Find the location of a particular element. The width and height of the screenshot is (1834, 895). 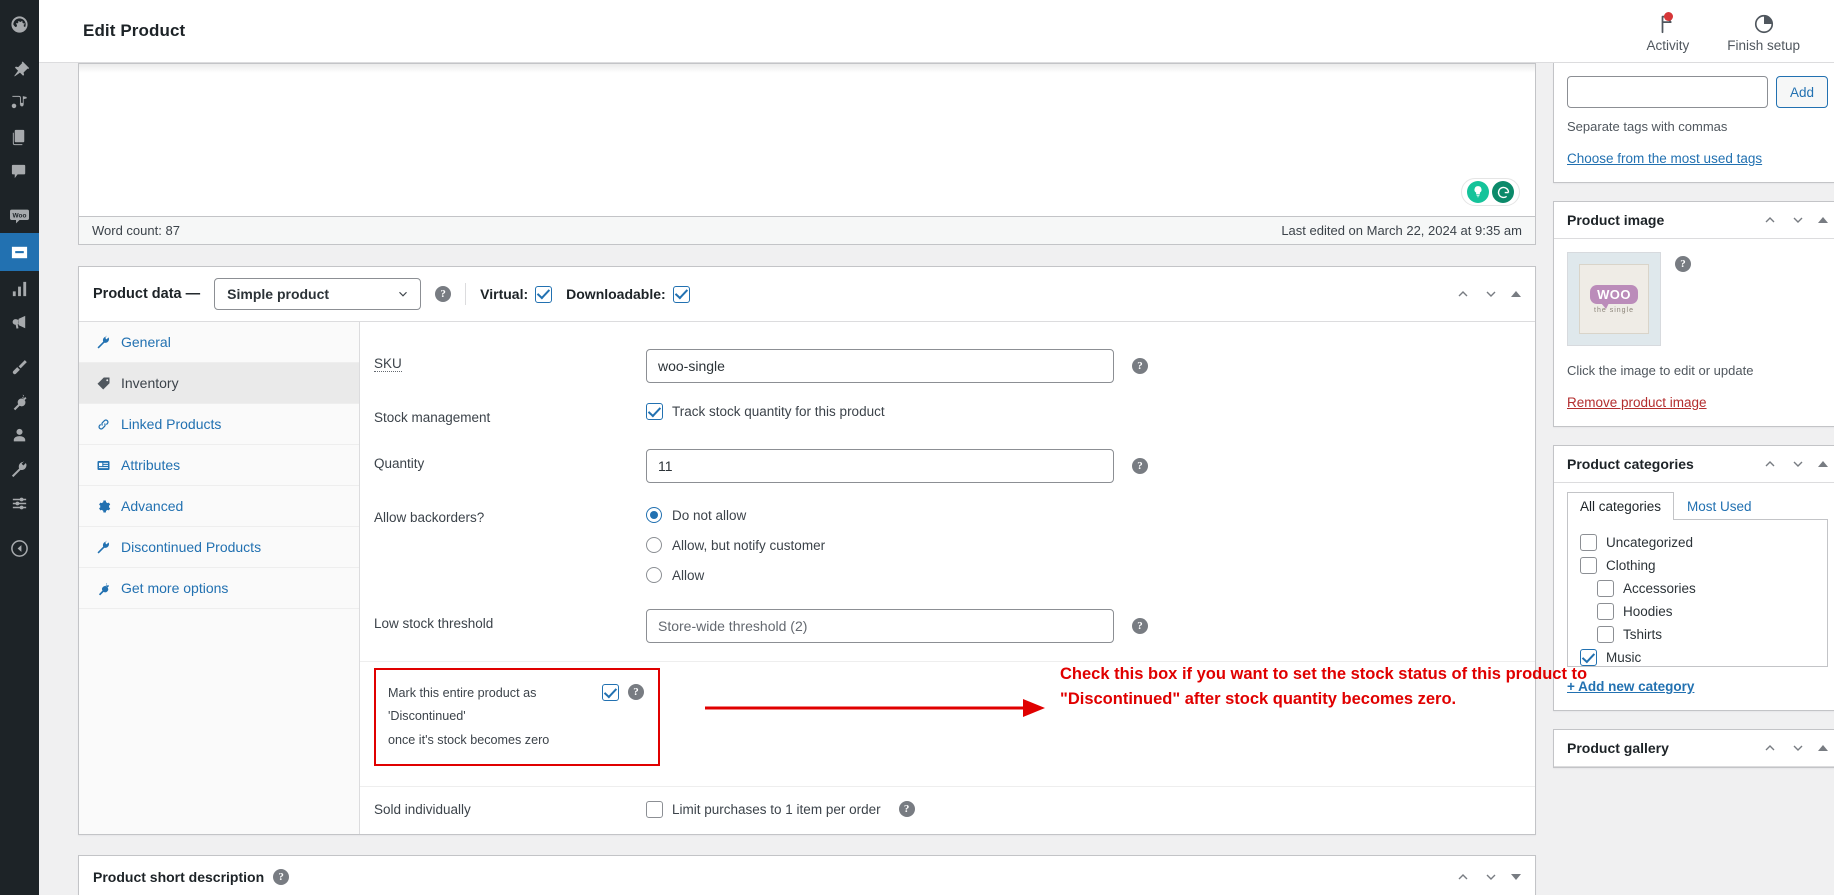

product-type-select-wrap: Simple product is located at coordinates (318, 294).